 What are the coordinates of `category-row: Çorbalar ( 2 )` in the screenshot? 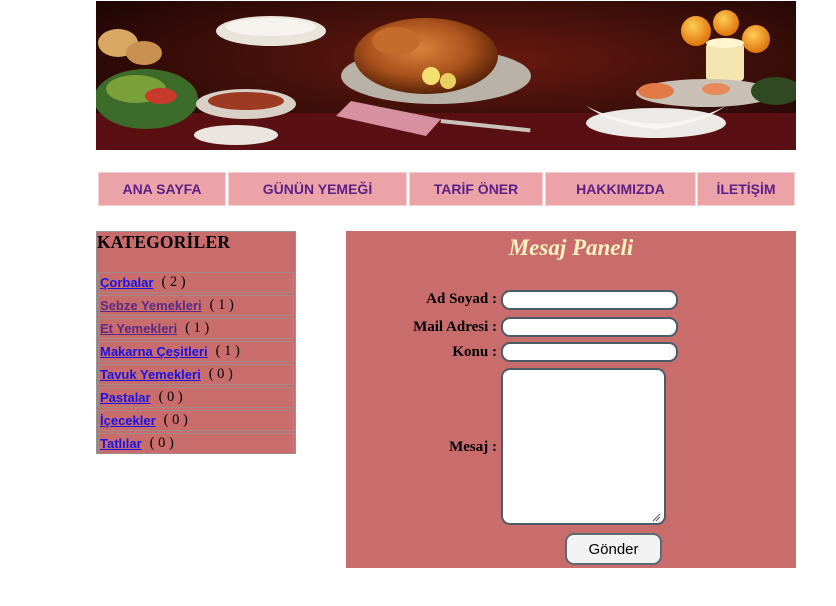 It's located at (196, 282).